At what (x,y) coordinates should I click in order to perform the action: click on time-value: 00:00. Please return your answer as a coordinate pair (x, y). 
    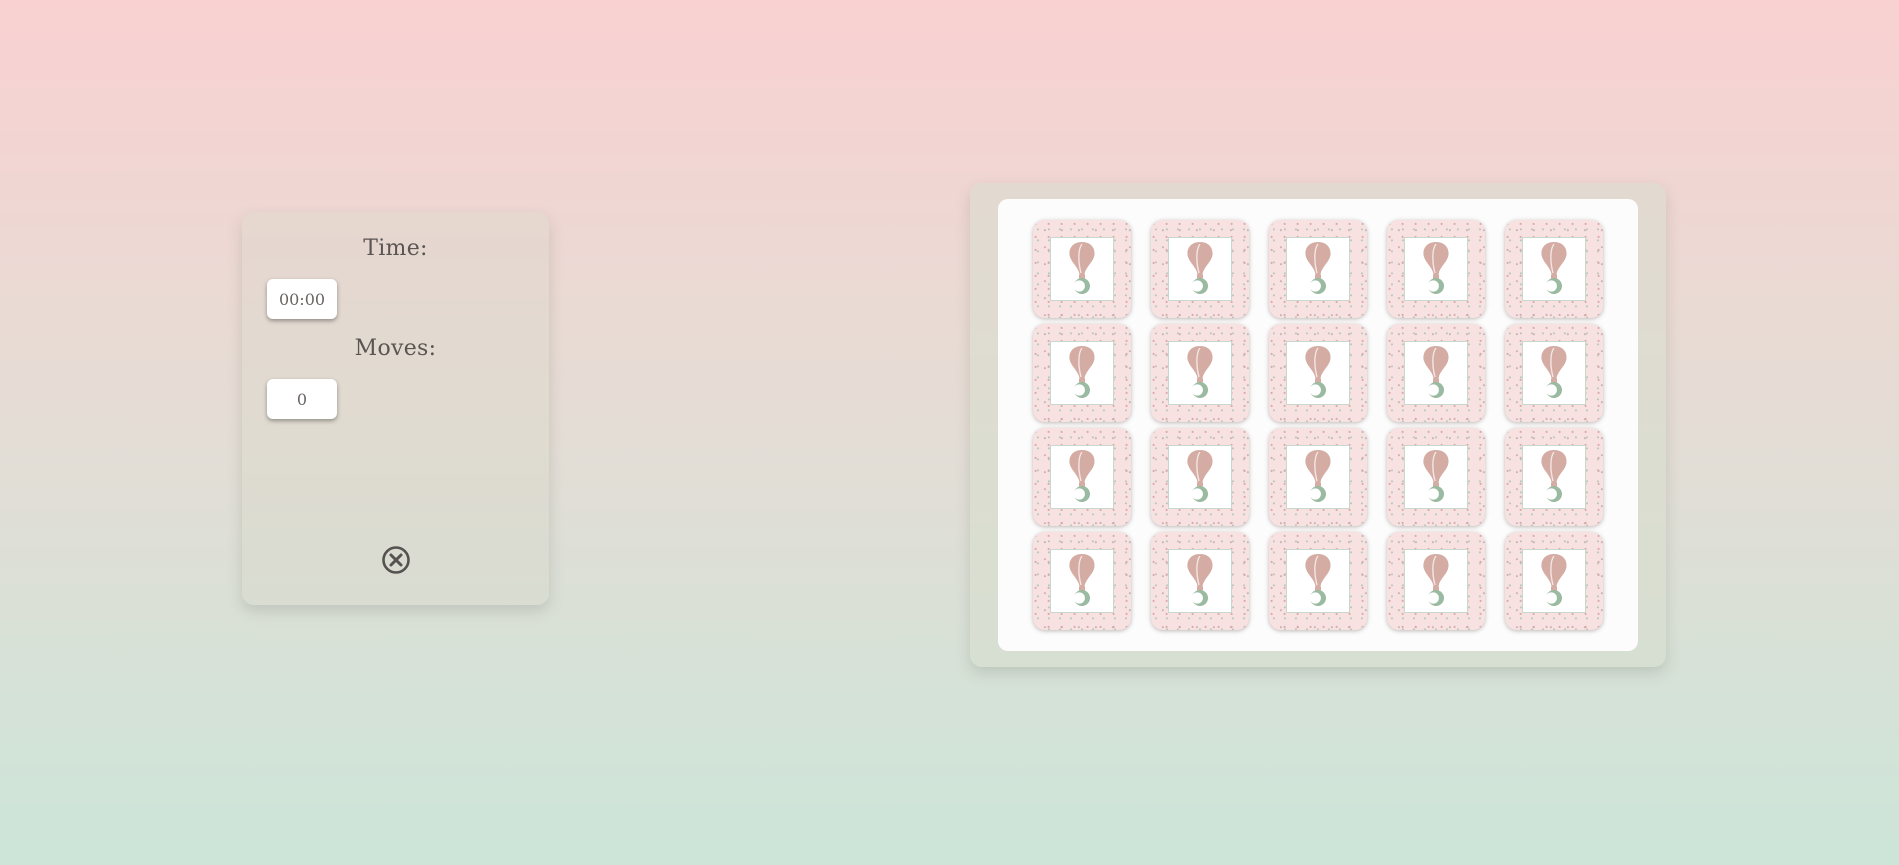
    Looking at the image, I should click on (302, 299).